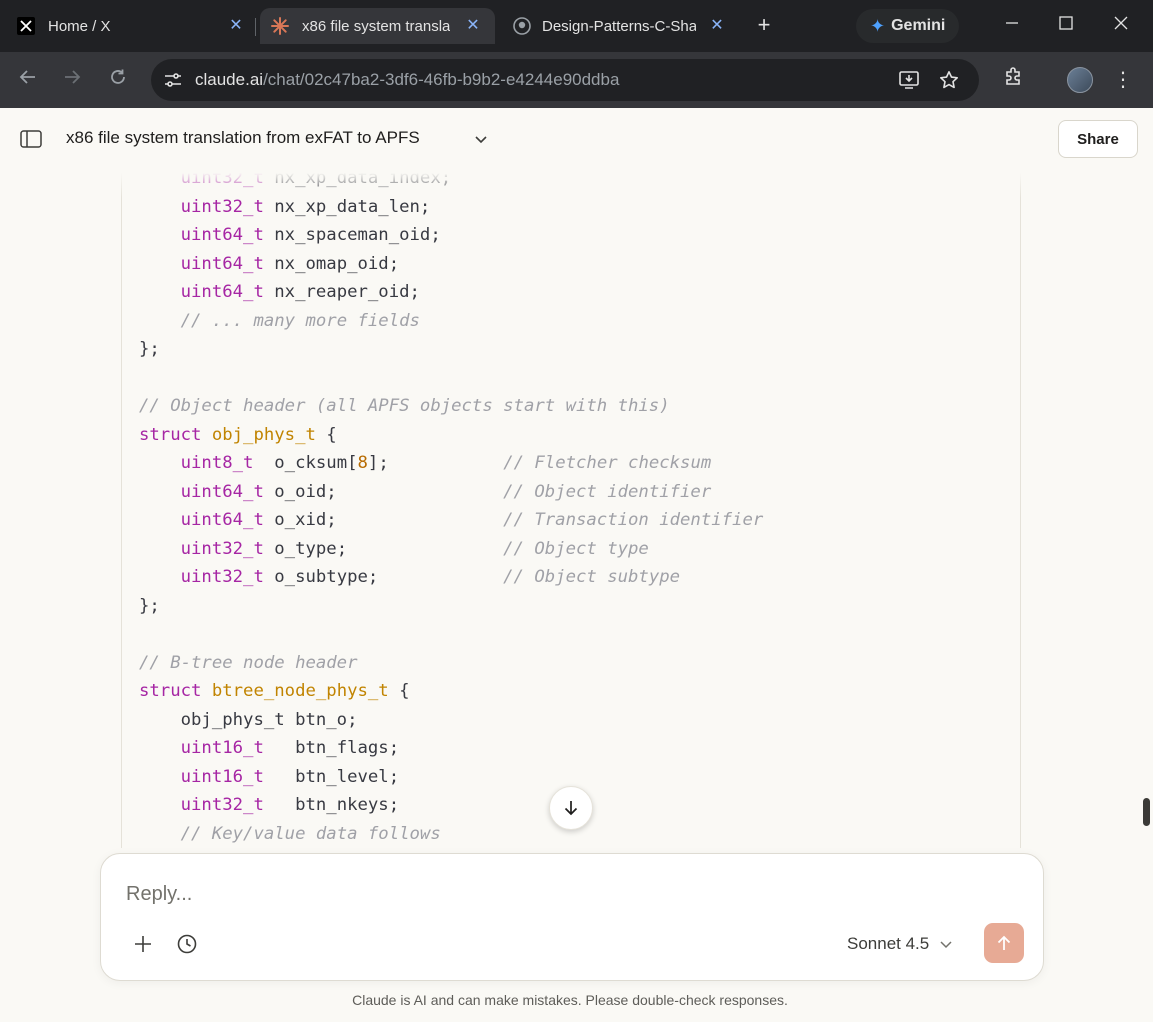 This screenshot has height=1022, width=1153. Describe the element at coordinates (1098, 139) in the screenshot. I see `share-button: Share` at that location.